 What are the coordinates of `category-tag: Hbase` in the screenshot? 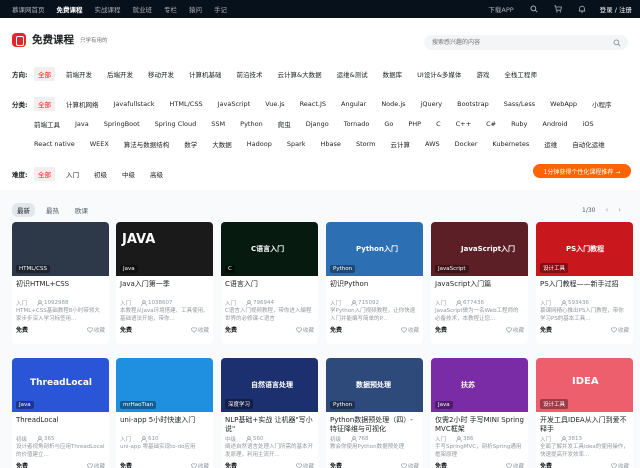 It's located at (331, 144).